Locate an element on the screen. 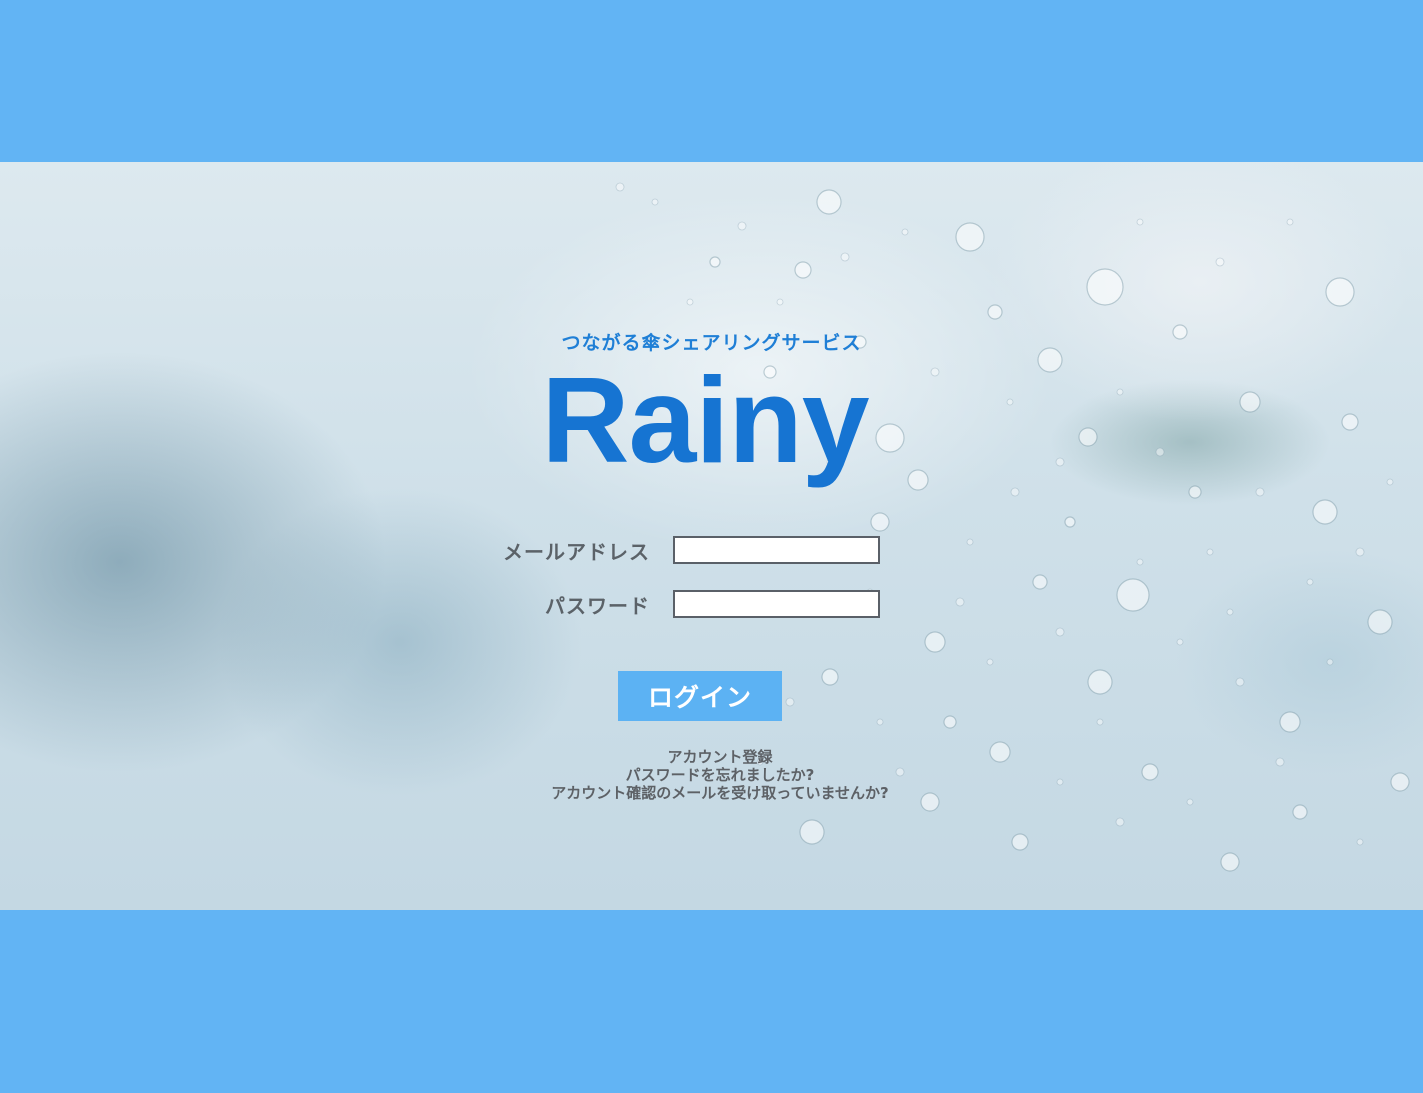 Image resolution: width=1423 pixels, height=1093 pixels. forgot-password-link: パスワードを忘れましたか? is located at coordinates (711, 775).